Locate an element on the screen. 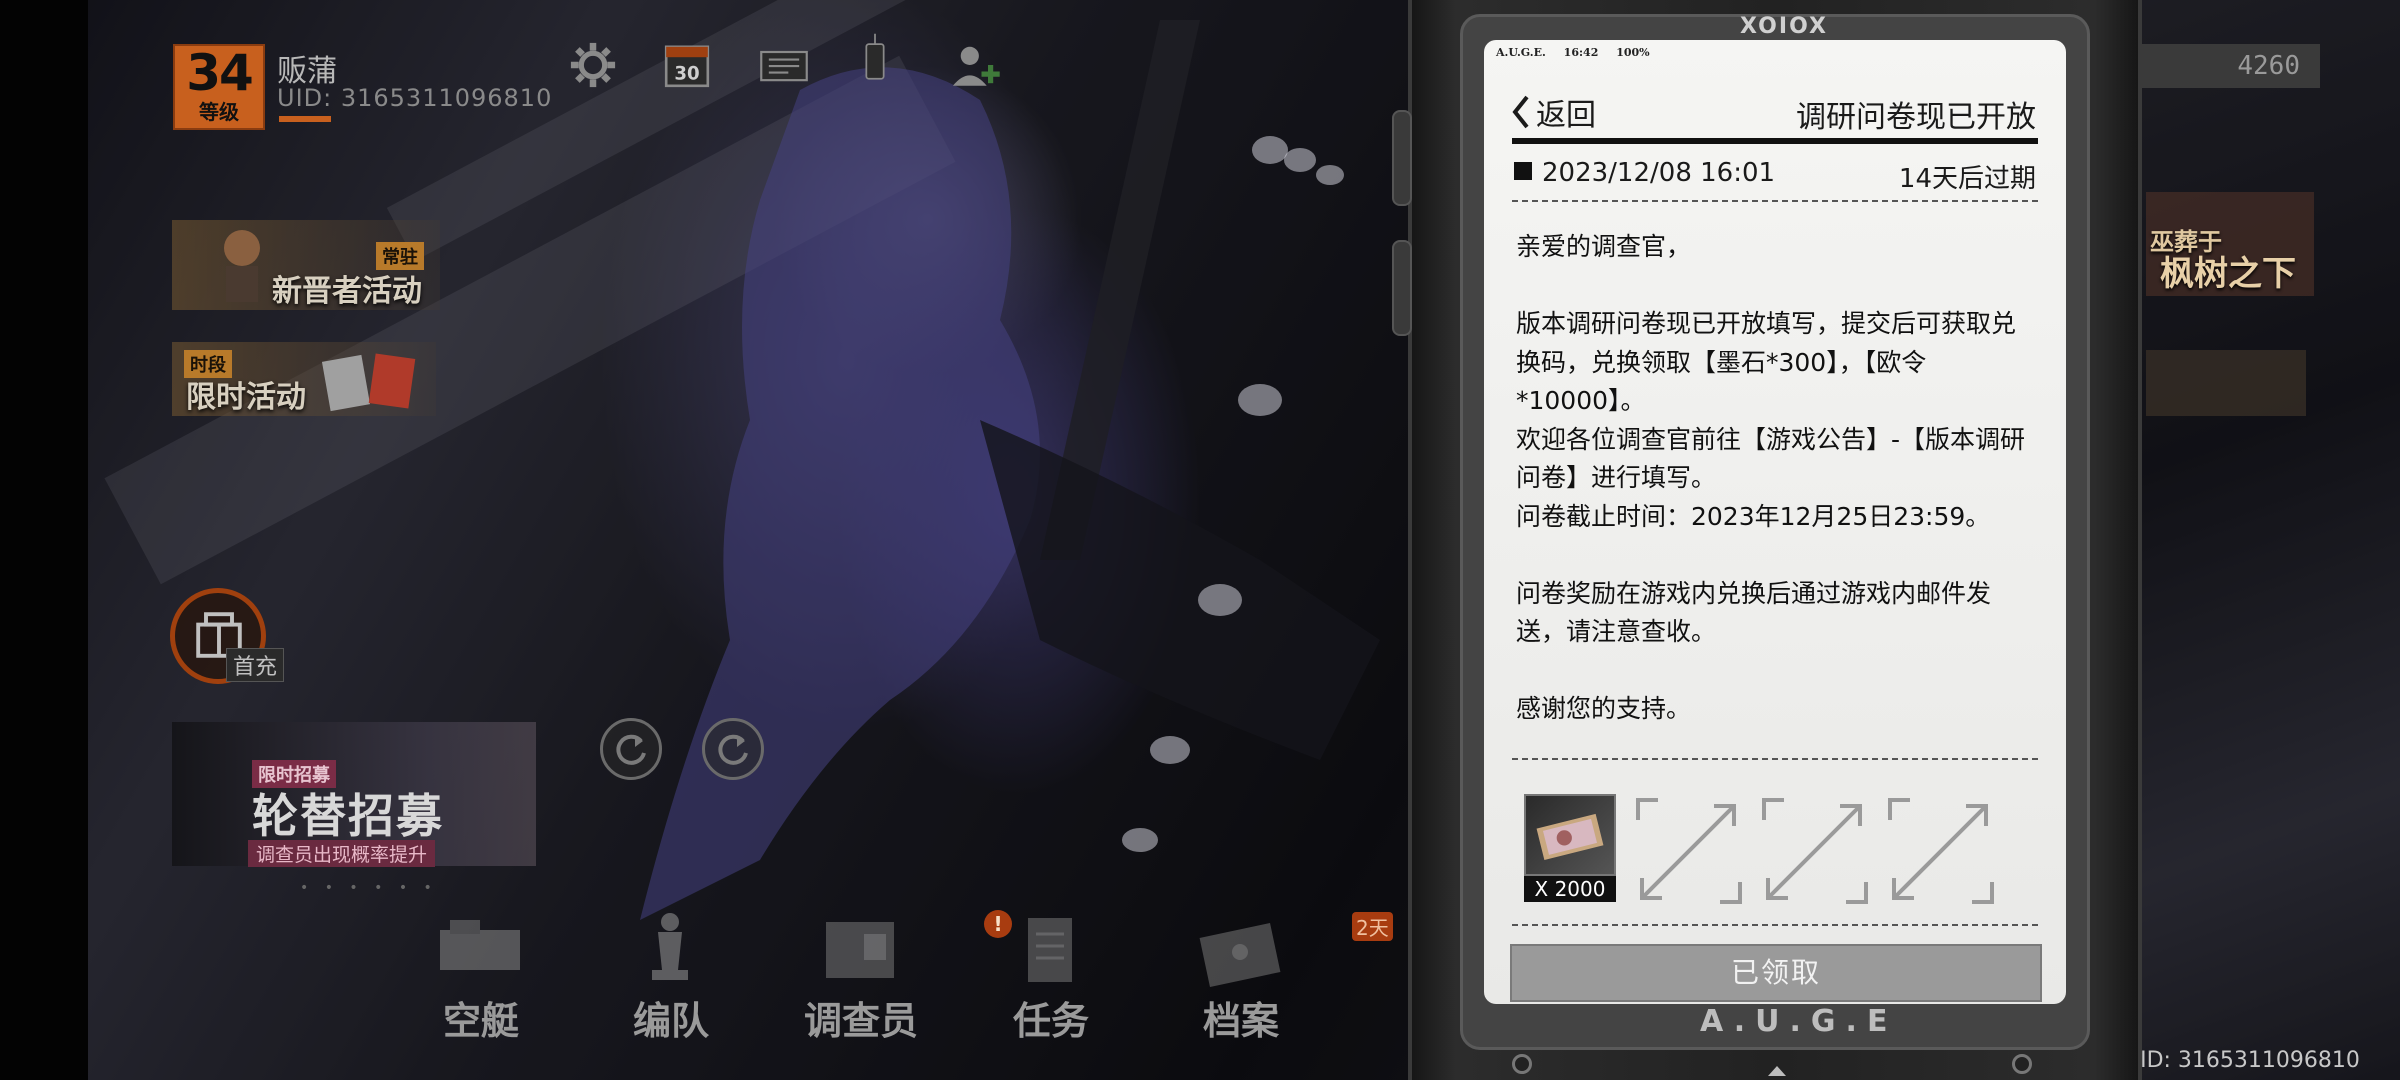 This screenshot has width=2400, height=1080. calendar-icon: 30 is located at coordinates (687, 65).